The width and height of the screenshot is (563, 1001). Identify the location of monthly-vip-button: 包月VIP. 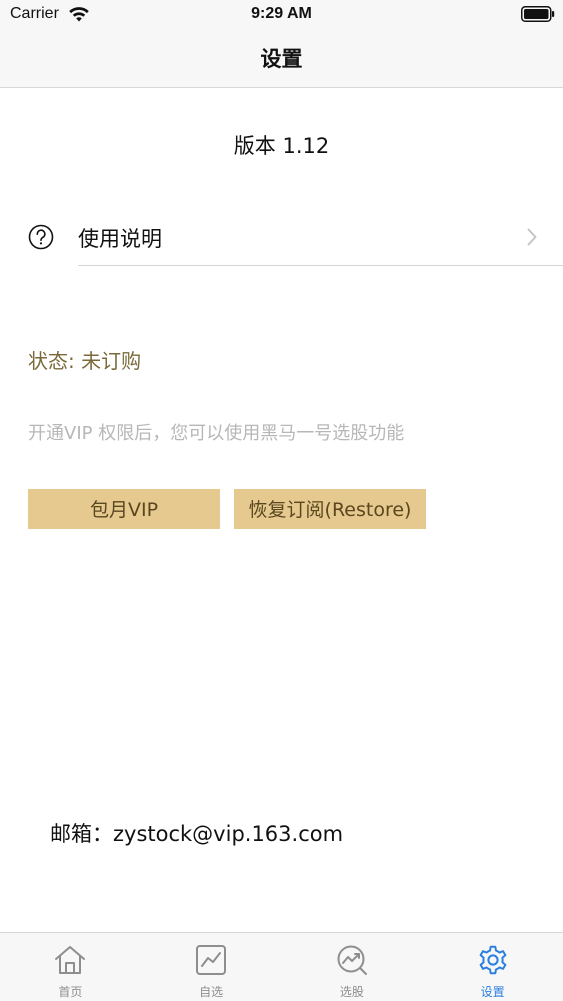
(124, 509).